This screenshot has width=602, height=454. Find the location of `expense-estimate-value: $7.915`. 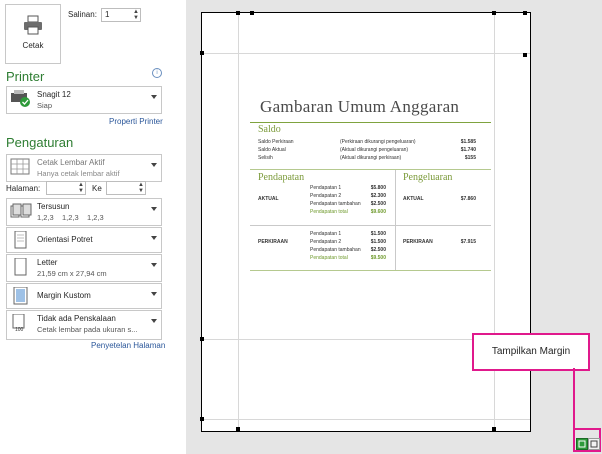

expense-estimate-value: $7.915 is located at coordinates (468, 242).